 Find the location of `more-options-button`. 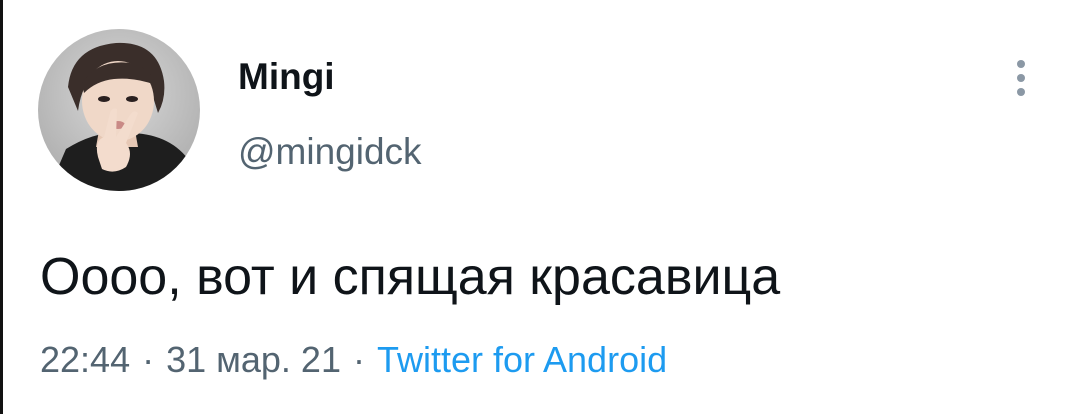

more-options-button is located at coordinates (1021, 78).